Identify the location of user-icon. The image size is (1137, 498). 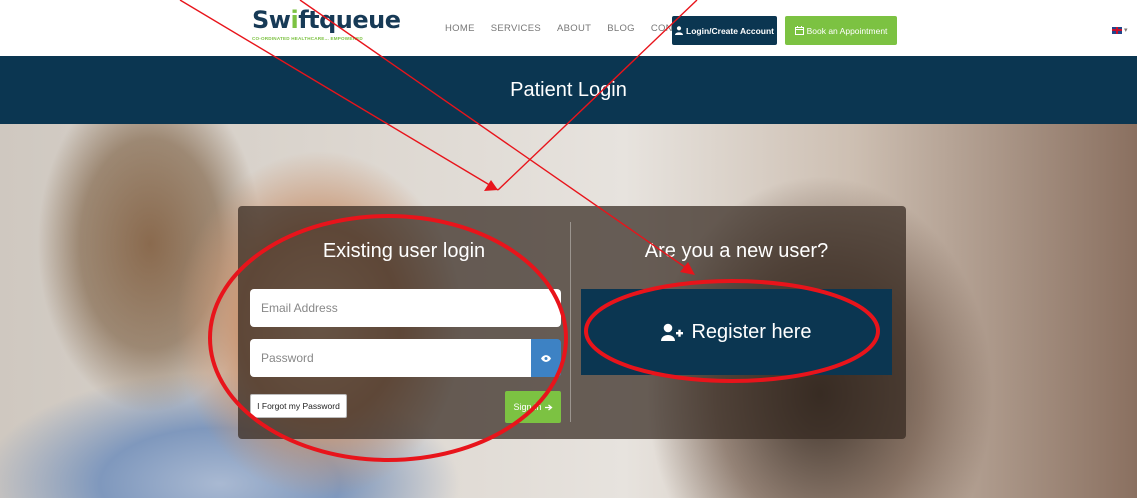
(679, 30).